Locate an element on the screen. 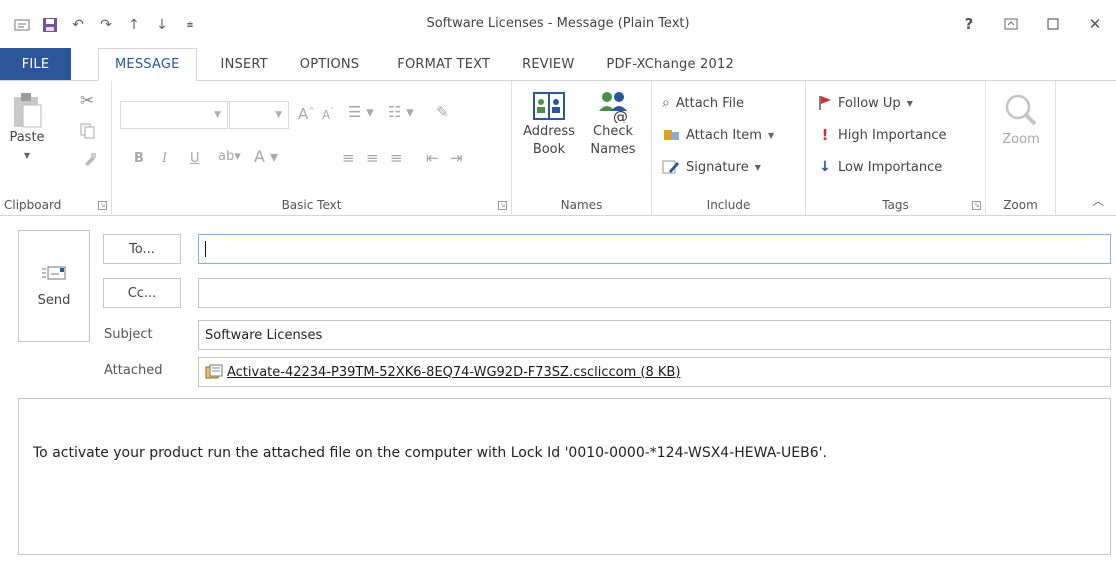 The width and height of the screenshot is (1116, 563). check-names-label-1: Check is located at coordinates (613, 131).